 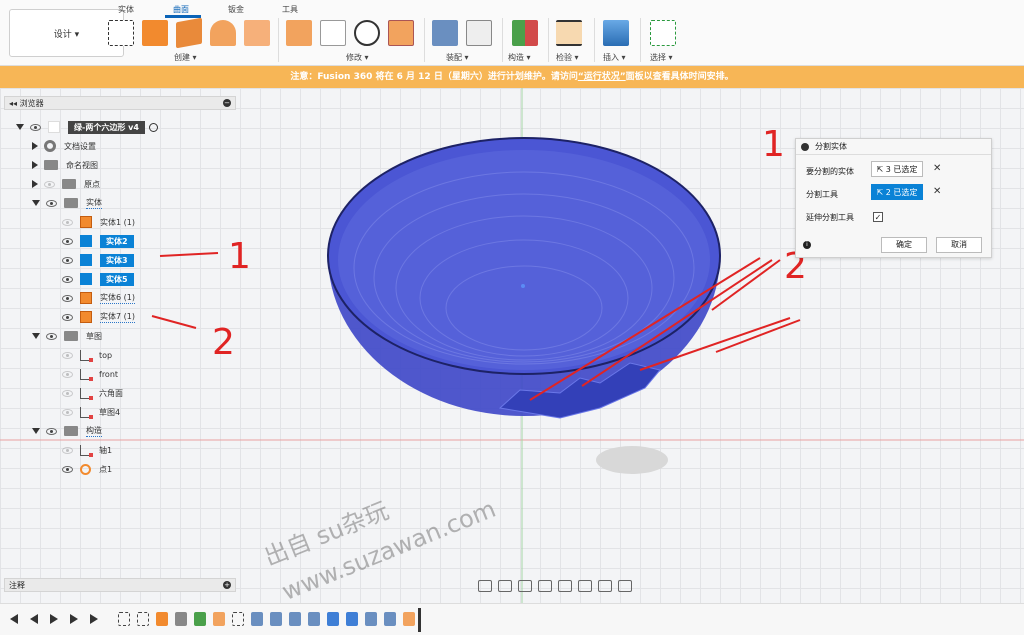 What do you see at coordinates (74, 619) in the screenshot?
I see `step-forward-icon` at bounding box center [74, 619].